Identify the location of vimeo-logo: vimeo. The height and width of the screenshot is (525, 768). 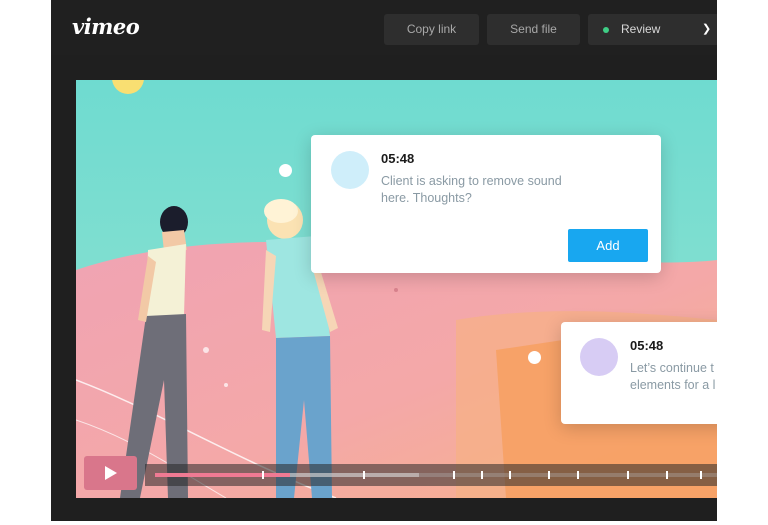
(106, 26).